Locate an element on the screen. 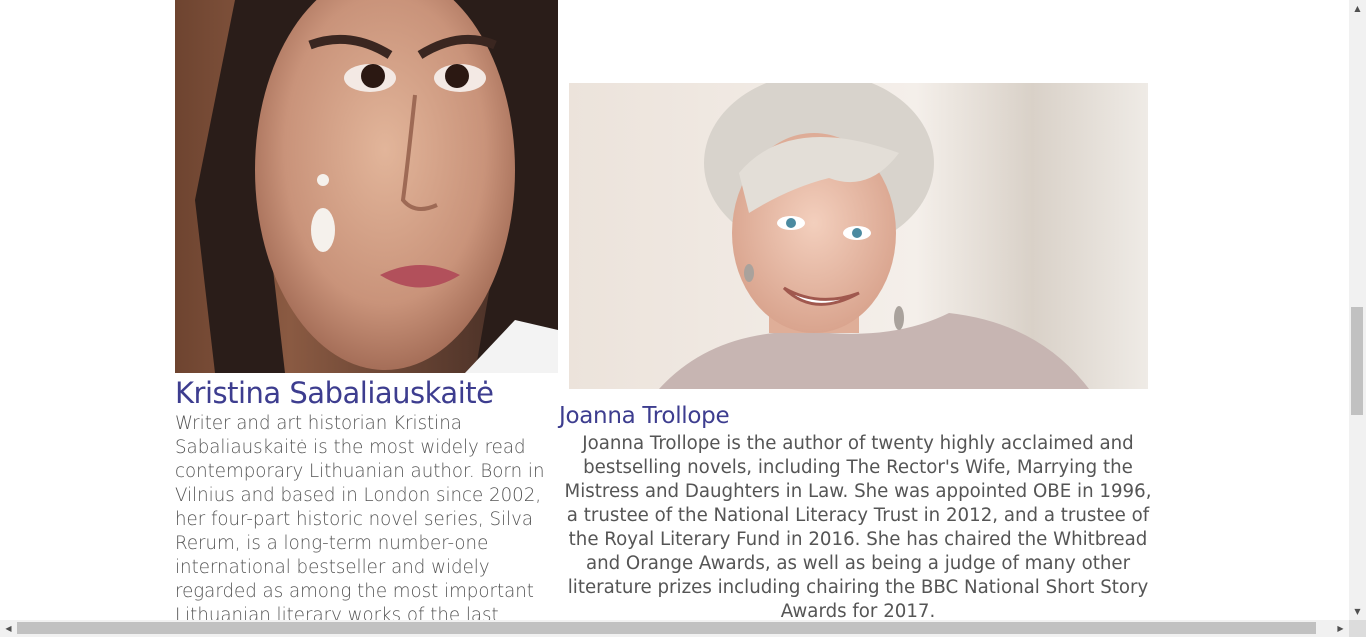 This screenshot has width=1366, height=637. horizontal-scrollbar: ◀ ▶ is located at coordinates (674, 628).